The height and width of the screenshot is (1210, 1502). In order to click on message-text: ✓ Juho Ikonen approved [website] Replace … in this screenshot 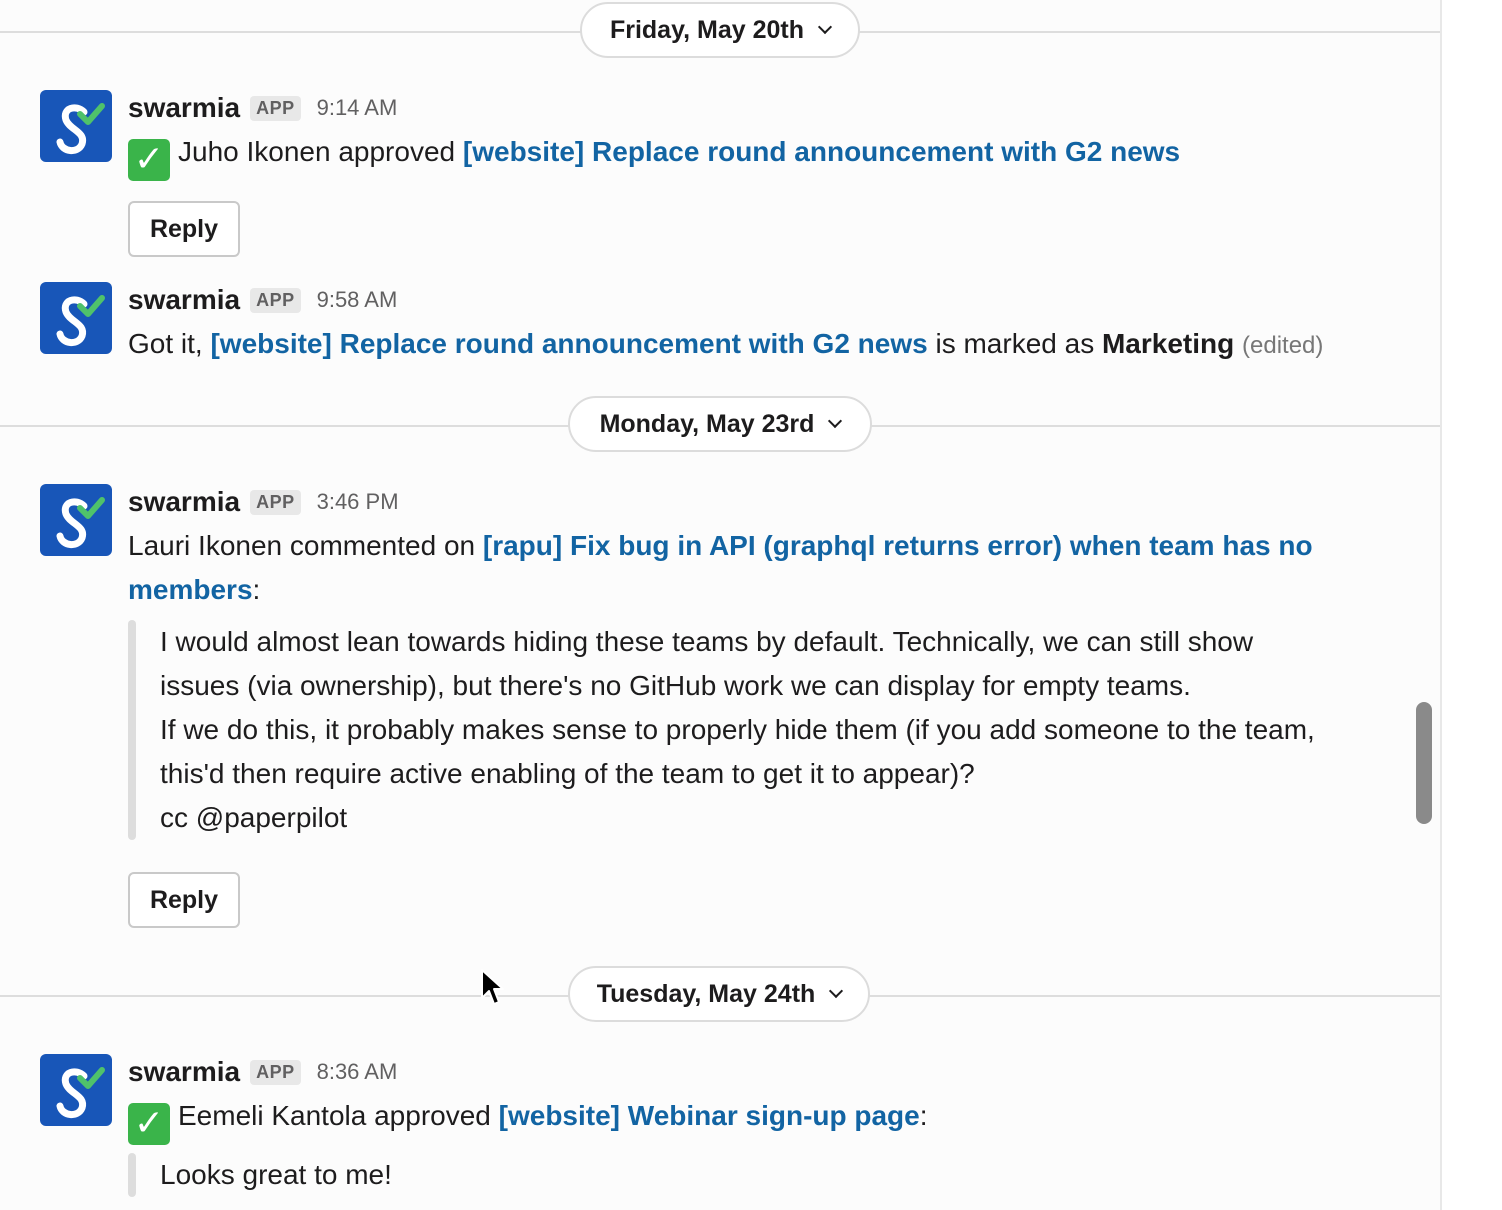, I will do `click(744, 155)`.